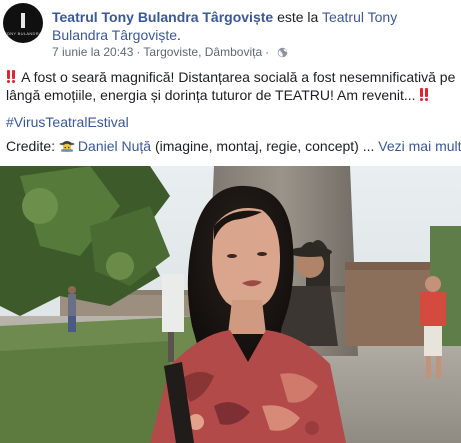  Describe the element at coordinates (162, 17) in the screenshot. I see `page-name-link: Teatrul Tony Bulandra Târgoviște` at that location.